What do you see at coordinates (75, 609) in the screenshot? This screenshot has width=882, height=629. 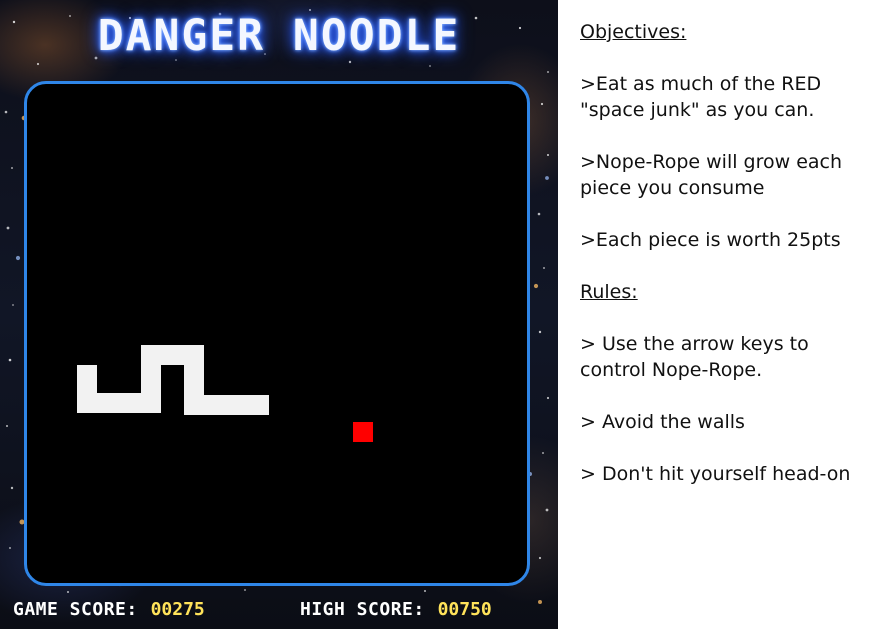 I see `game-score-label: GAME SCORE:` at bounding box center [75, 609].